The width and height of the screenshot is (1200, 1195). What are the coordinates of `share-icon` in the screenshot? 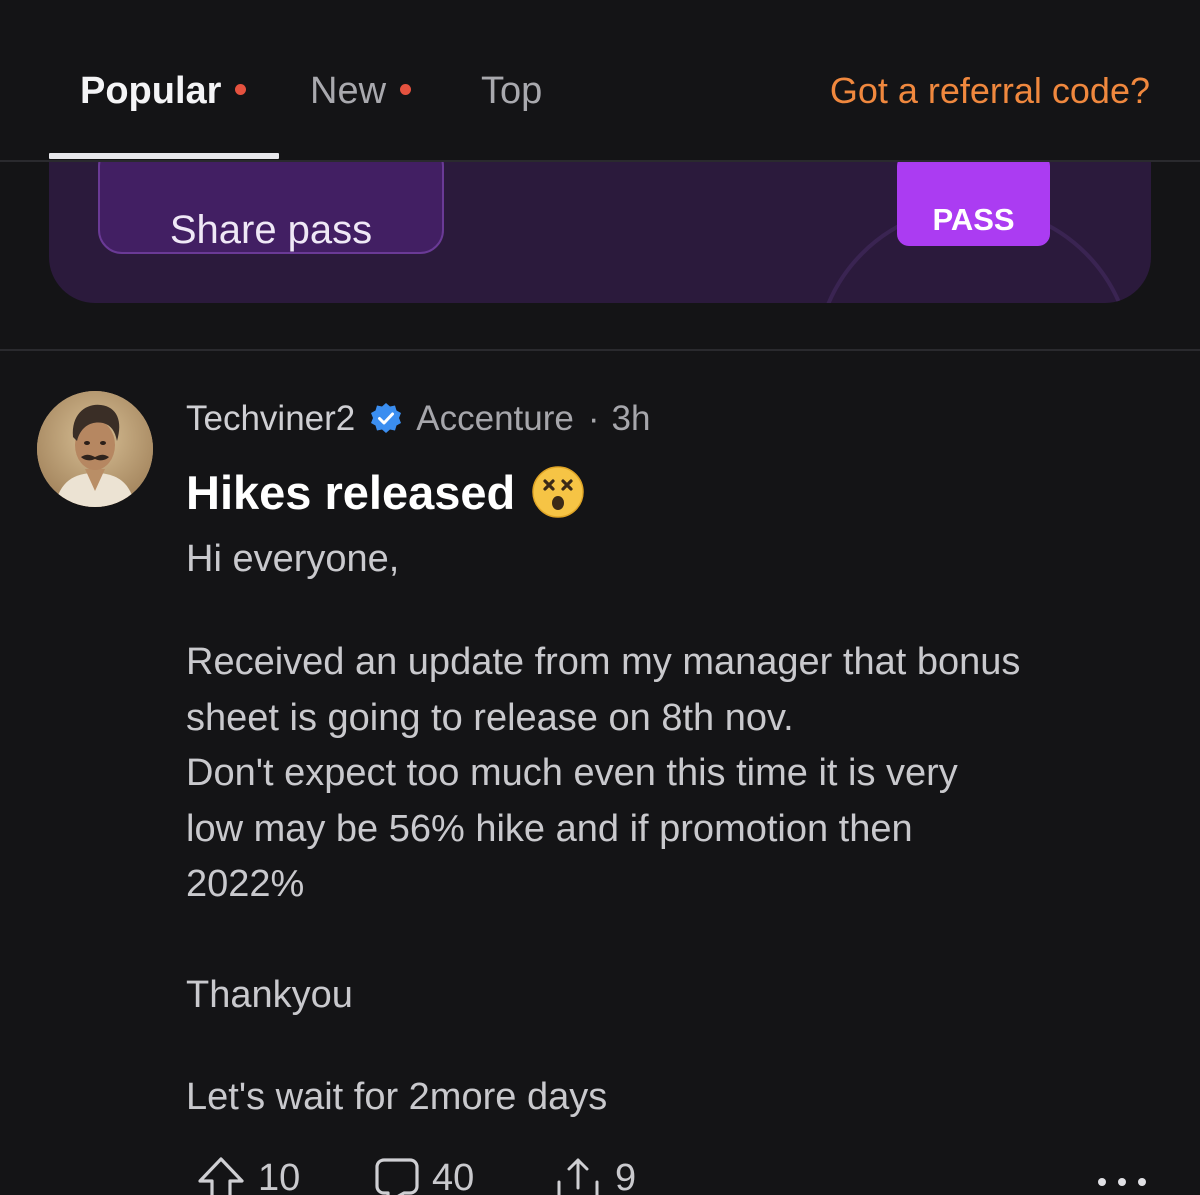 It's located at (578, 1176).